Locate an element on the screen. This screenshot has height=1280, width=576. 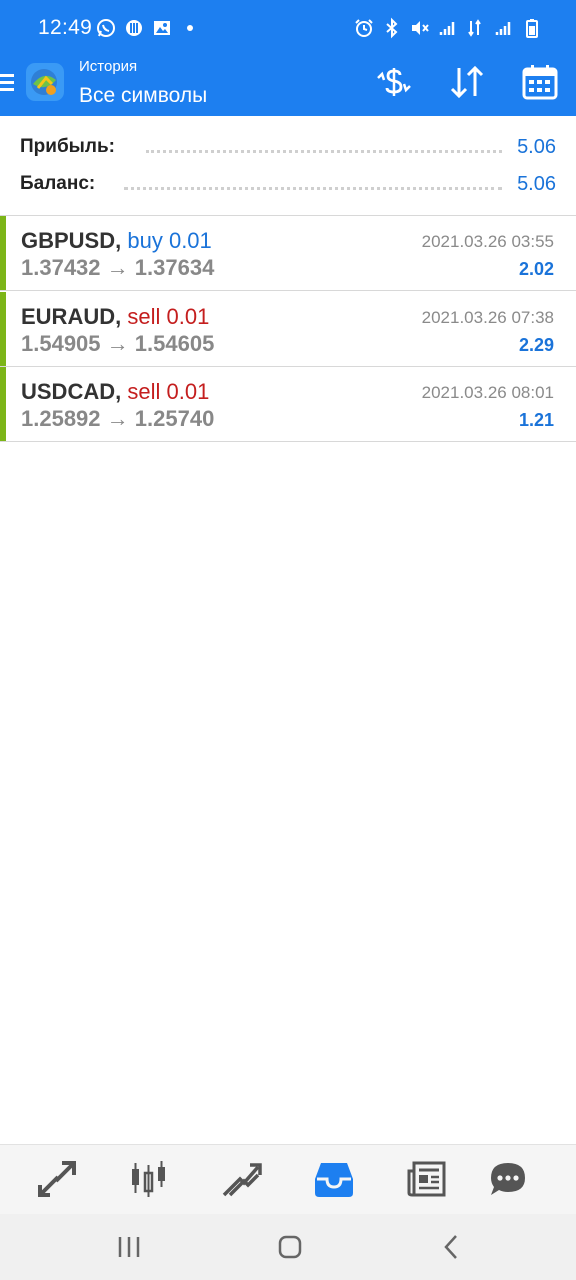
mute-icon is located at coordinates (420, 28).